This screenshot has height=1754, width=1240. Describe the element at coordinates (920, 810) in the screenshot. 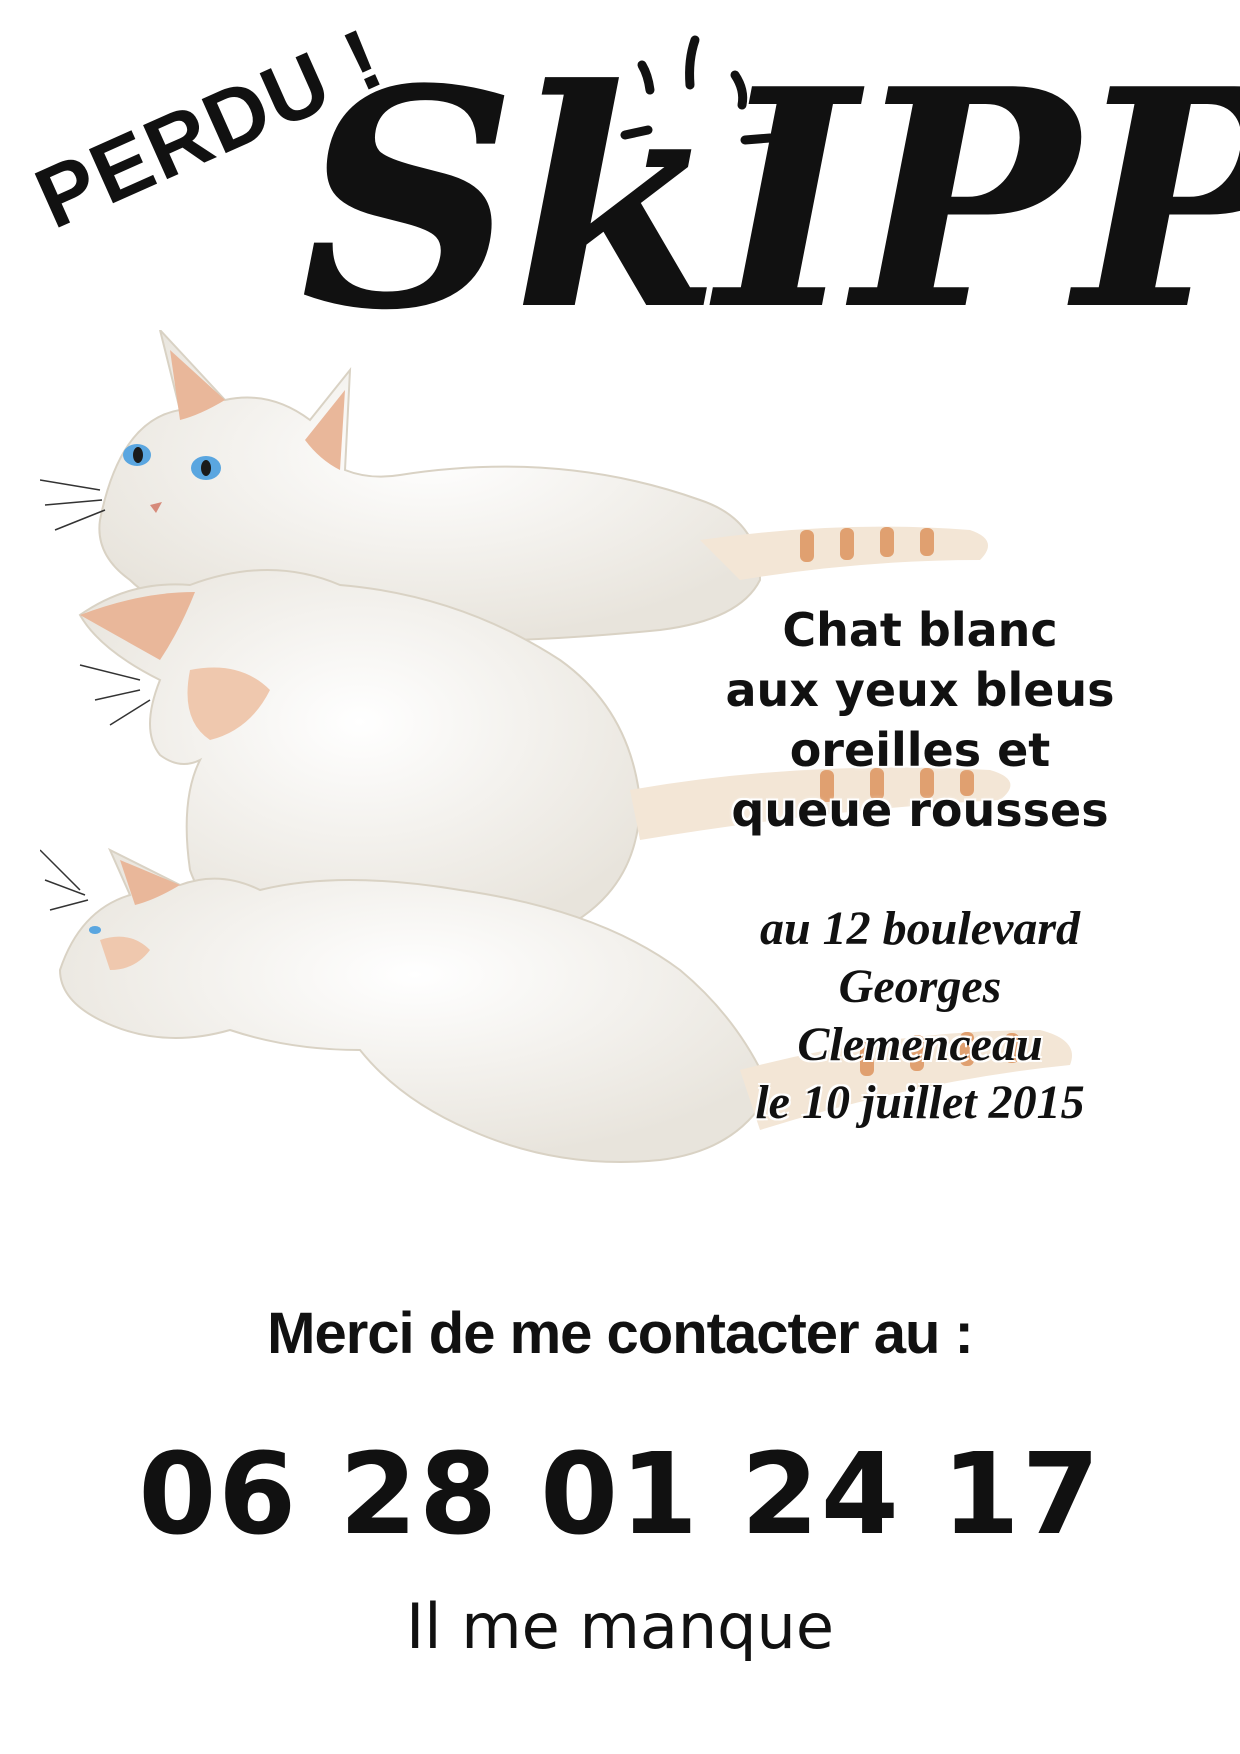

I see `description-line: queue rousses` at that location.